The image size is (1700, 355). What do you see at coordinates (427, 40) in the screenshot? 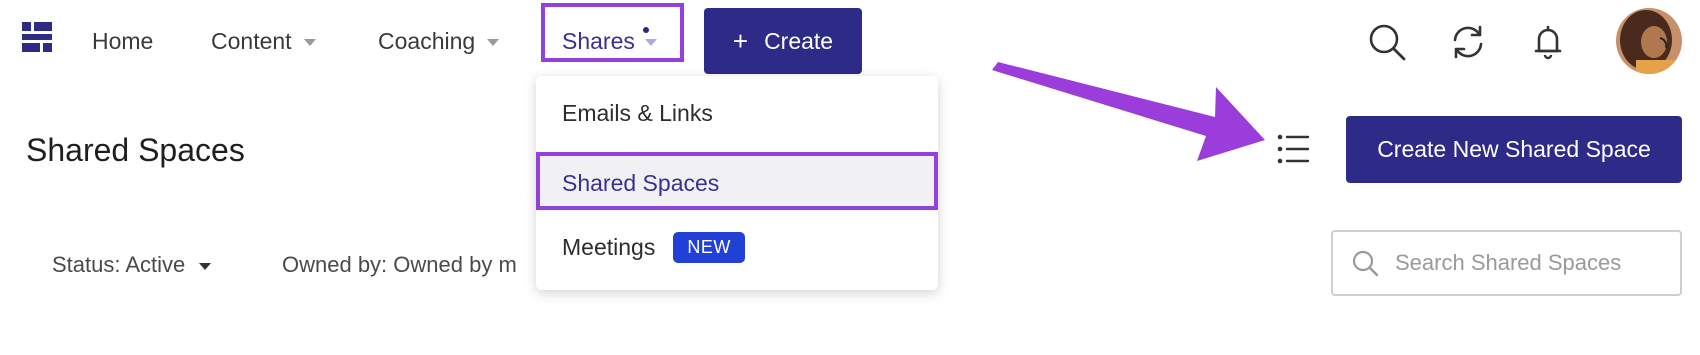
I see `nav-coaching-label: Coaching` at bounding box center [427, 40].